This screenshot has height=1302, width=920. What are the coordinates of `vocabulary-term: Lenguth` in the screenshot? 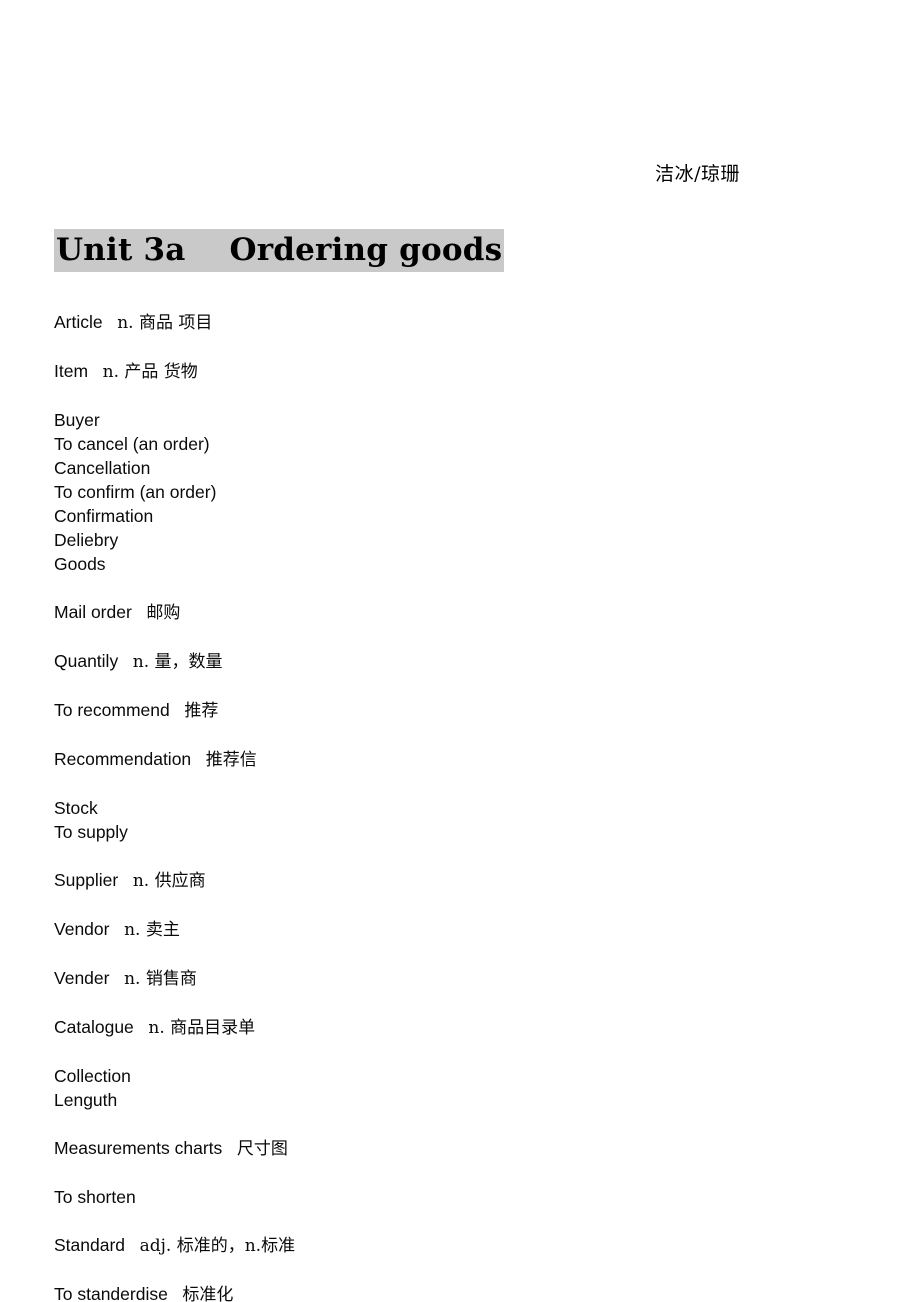 It's located at (86, 1100).